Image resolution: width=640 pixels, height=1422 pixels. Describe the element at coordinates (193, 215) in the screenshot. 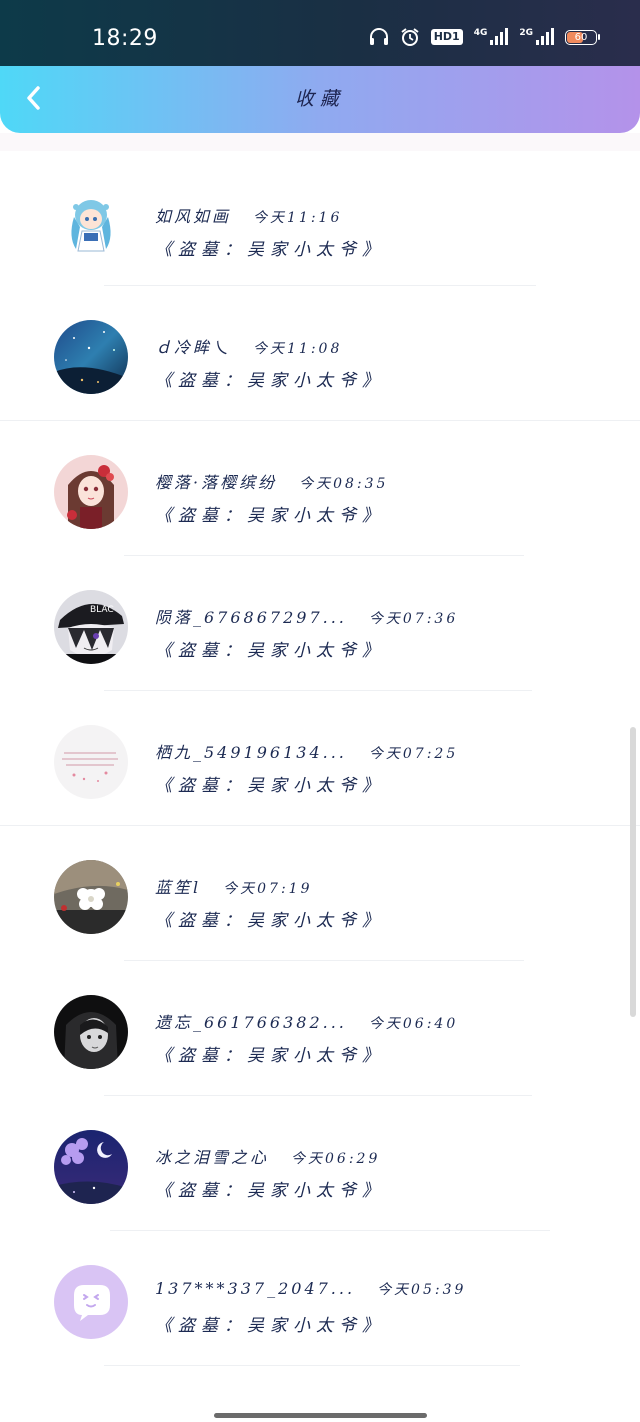

I see `user-name: 如风如画` at that location.